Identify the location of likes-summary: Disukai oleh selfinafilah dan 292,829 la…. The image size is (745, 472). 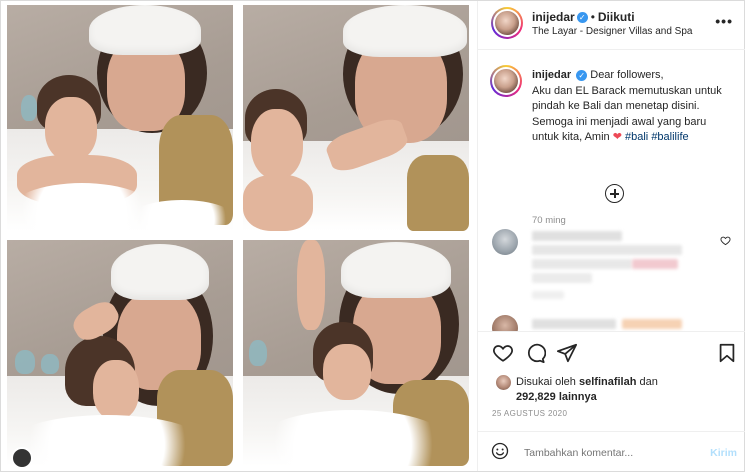
(587, 390).